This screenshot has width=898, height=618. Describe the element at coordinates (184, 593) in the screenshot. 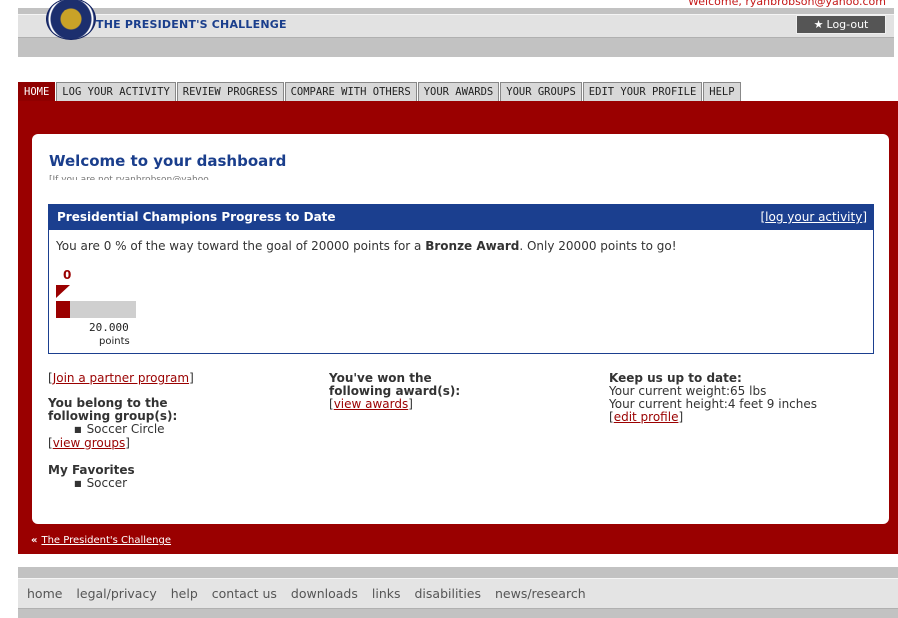

I see `footer-link-help: help` at that location.